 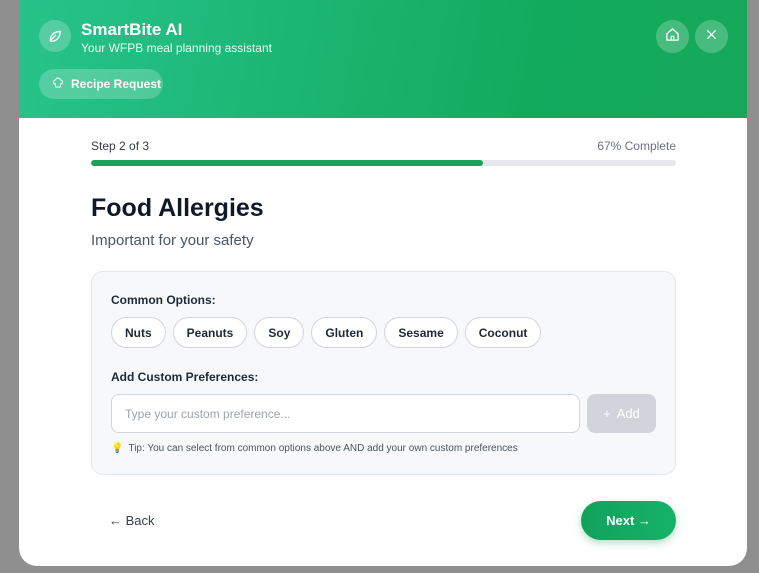 I want to click on close-icon, so click(x=711, y=37).